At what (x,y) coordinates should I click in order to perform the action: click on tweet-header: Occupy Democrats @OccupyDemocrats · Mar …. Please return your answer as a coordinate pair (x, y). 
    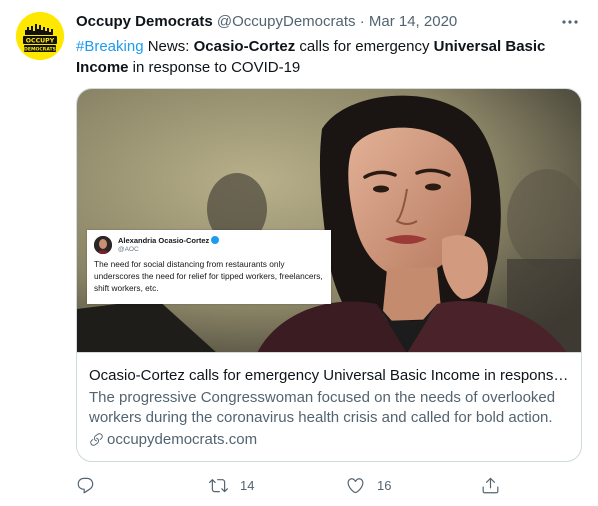
    Looking at the image, I should click on (326, 23).